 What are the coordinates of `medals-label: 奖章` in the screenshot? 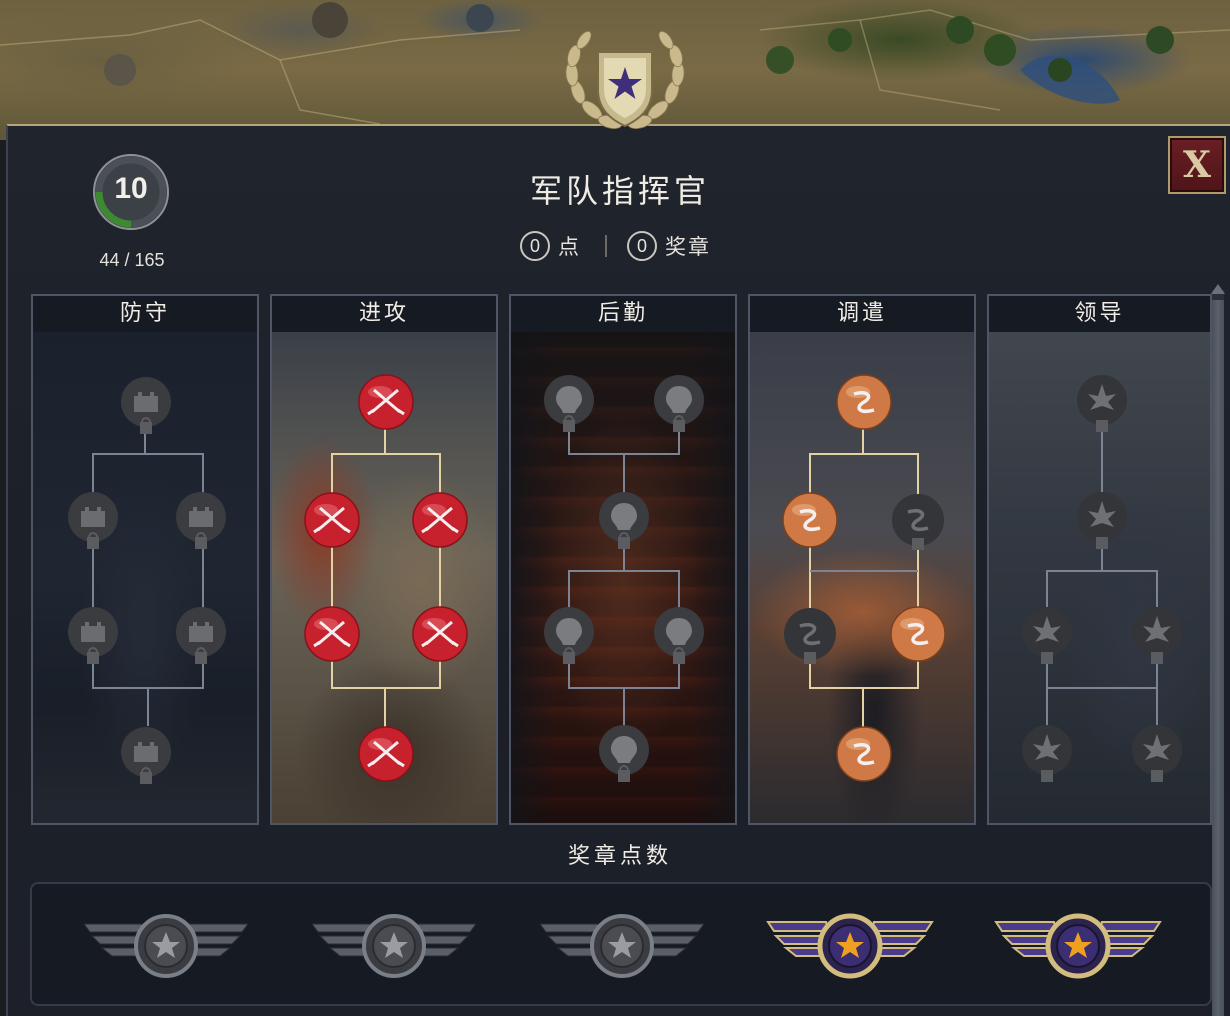 It's located at (688, 247).